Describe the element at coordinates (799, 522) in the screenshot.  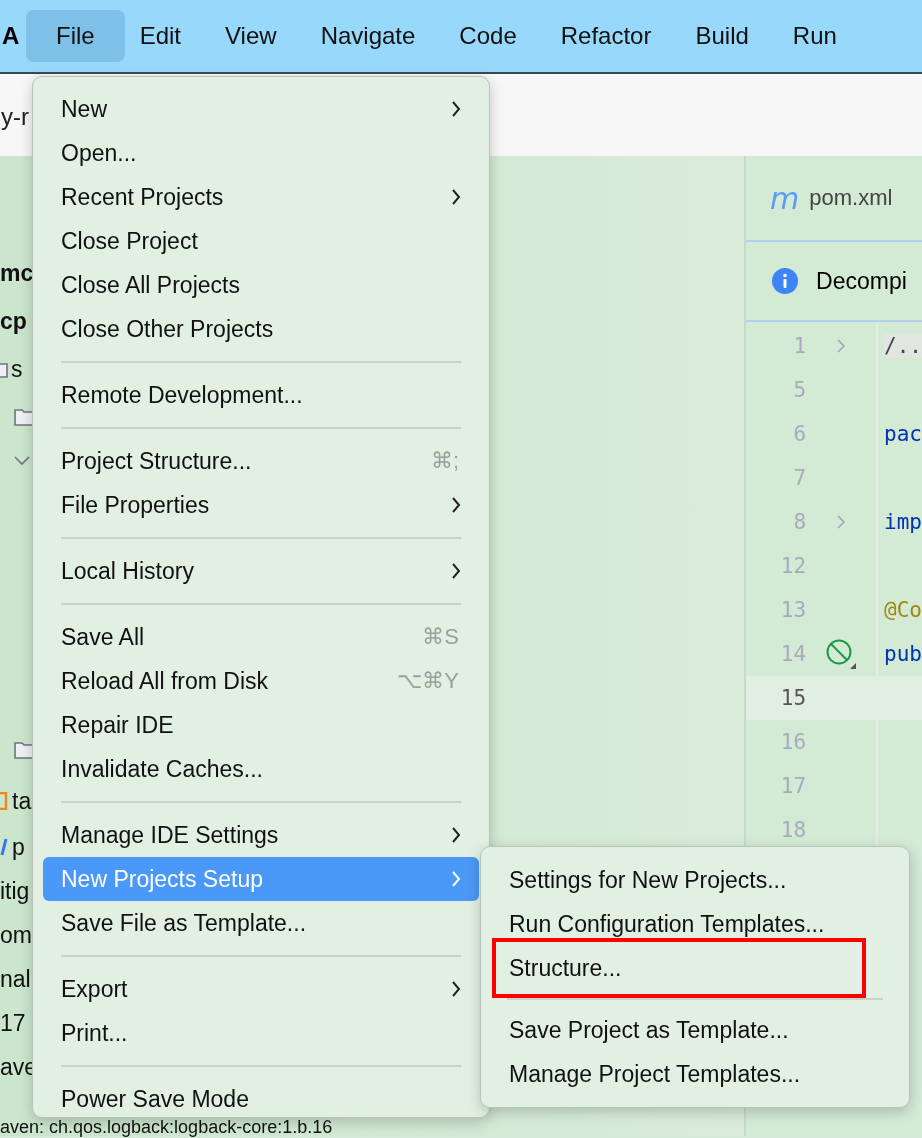
I see `line-number: 8` at that location.